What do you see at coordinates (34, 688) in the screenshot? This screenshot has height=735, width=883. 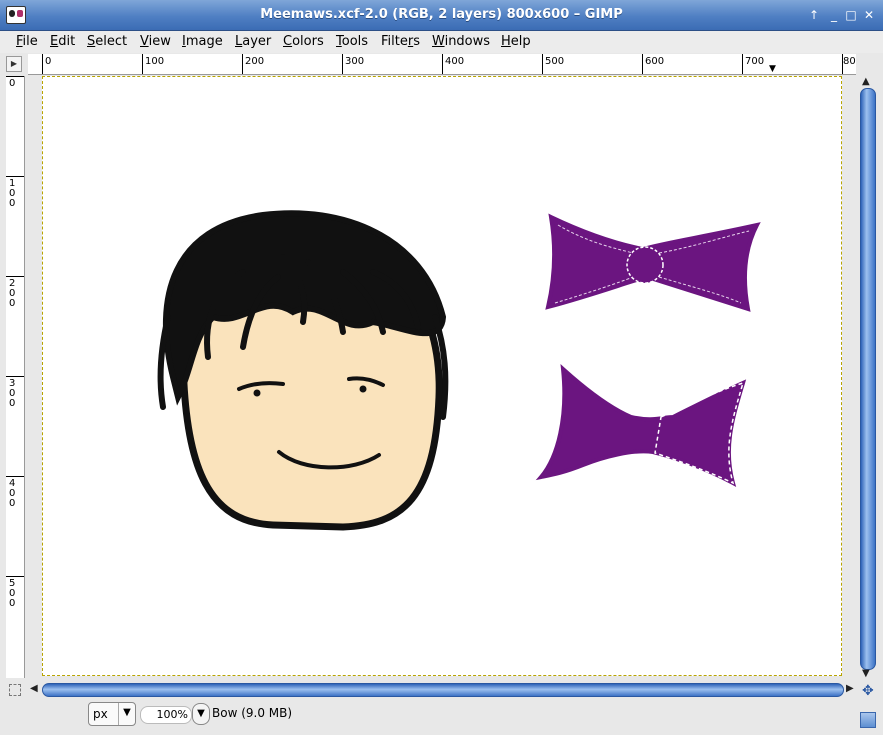 I see `scroll-left-icon: ◀` at bounding box center [34, 688].